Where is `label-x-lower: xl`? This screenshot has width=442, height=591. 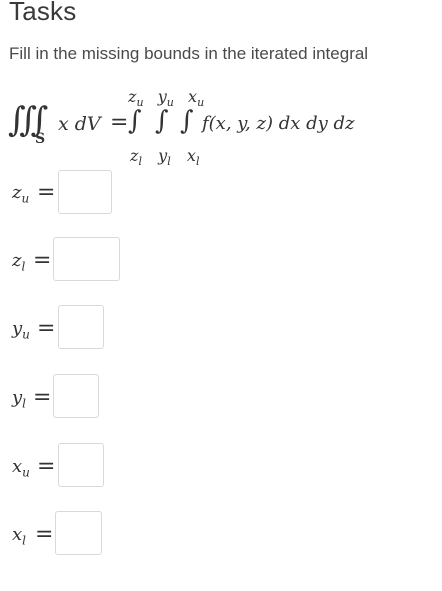
label-x-lower: xl is located at coordinates (19, 536).